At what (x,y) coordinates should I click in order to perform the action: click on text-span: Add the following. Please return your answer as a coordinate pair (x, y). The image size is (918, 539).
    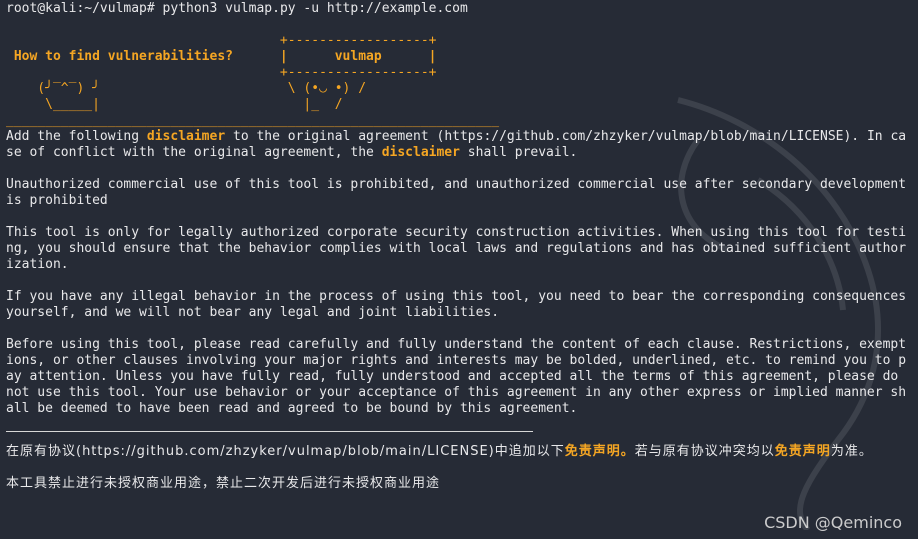
    Looking at the image, I should click on (76, 136).